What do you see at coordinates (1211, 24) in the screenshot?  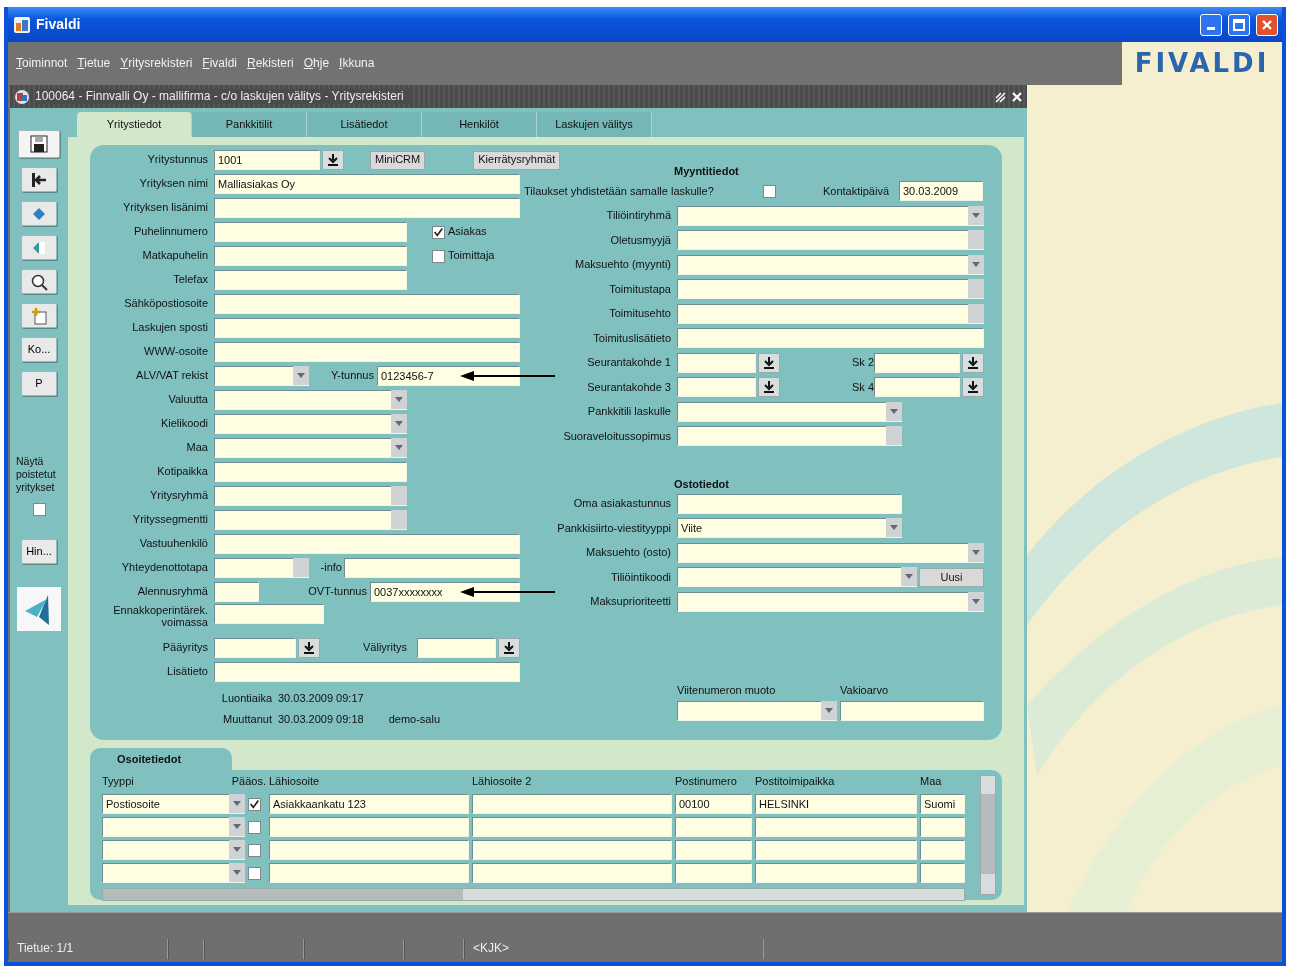 I see `minimize-button` at bounding box center [1211, 24].